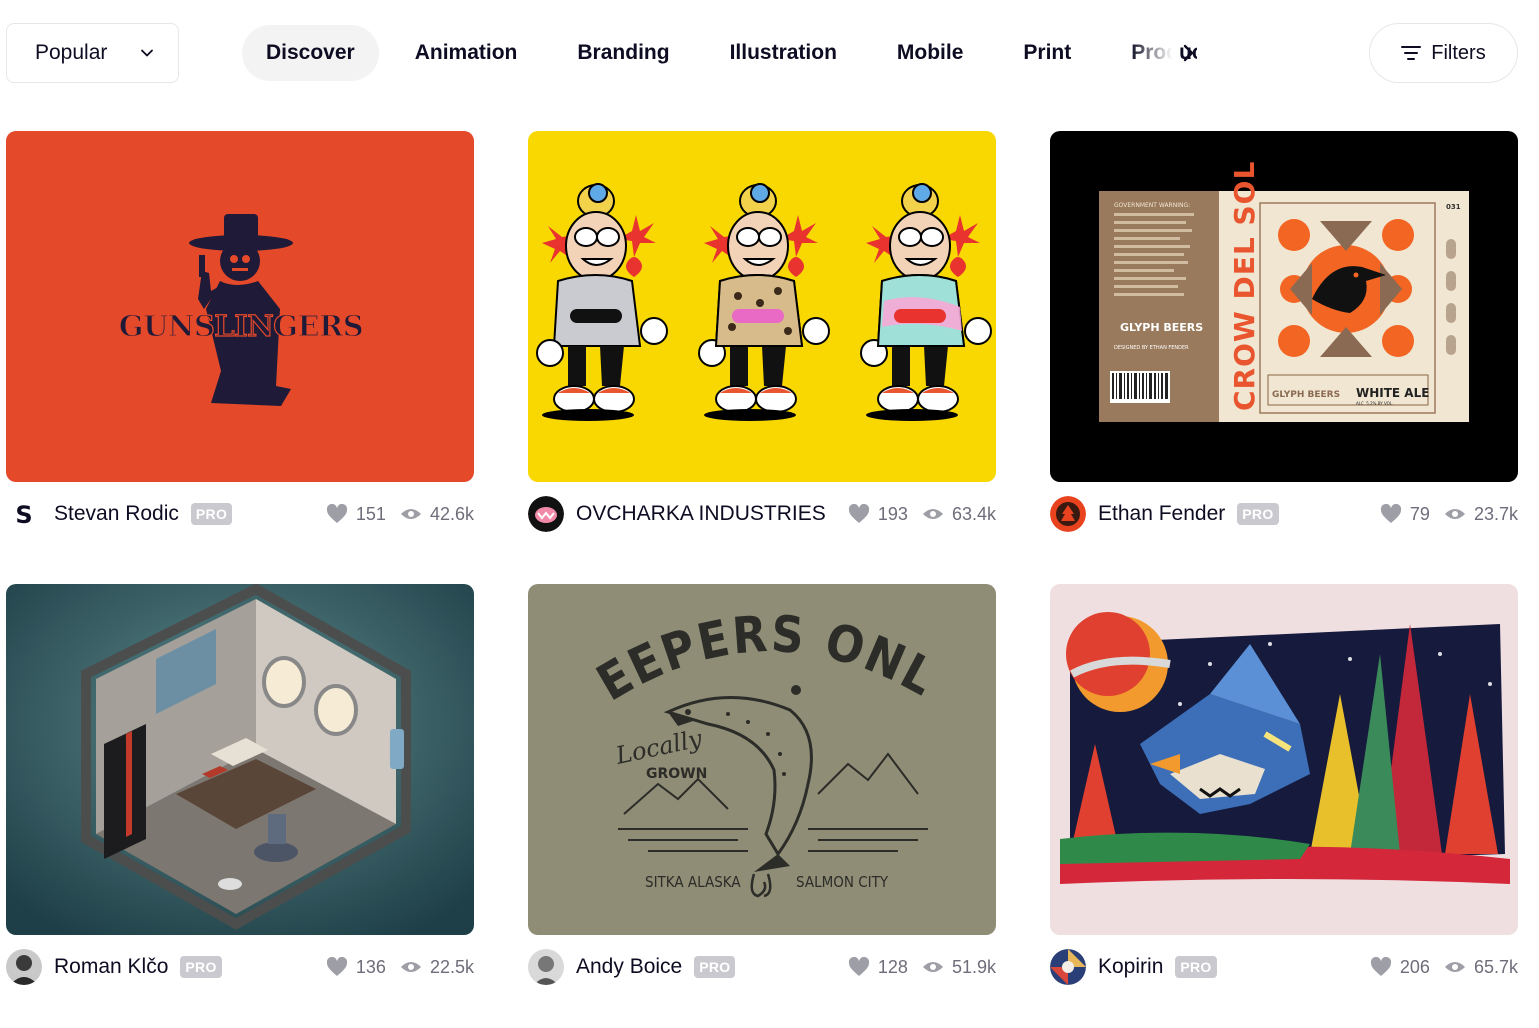 This screenshot has width=1539, height=1028. What do you see at coordinates (1453, 207) in the screenshot?
I see `svg-text: 031` at bounding box center [1453, 207].